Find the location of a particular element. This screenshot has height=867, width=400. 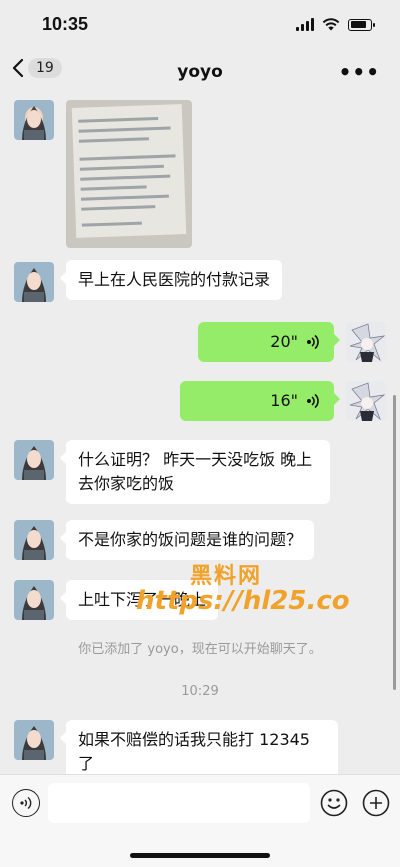

cellular-signal-icon is located at coordinates (305, 24).